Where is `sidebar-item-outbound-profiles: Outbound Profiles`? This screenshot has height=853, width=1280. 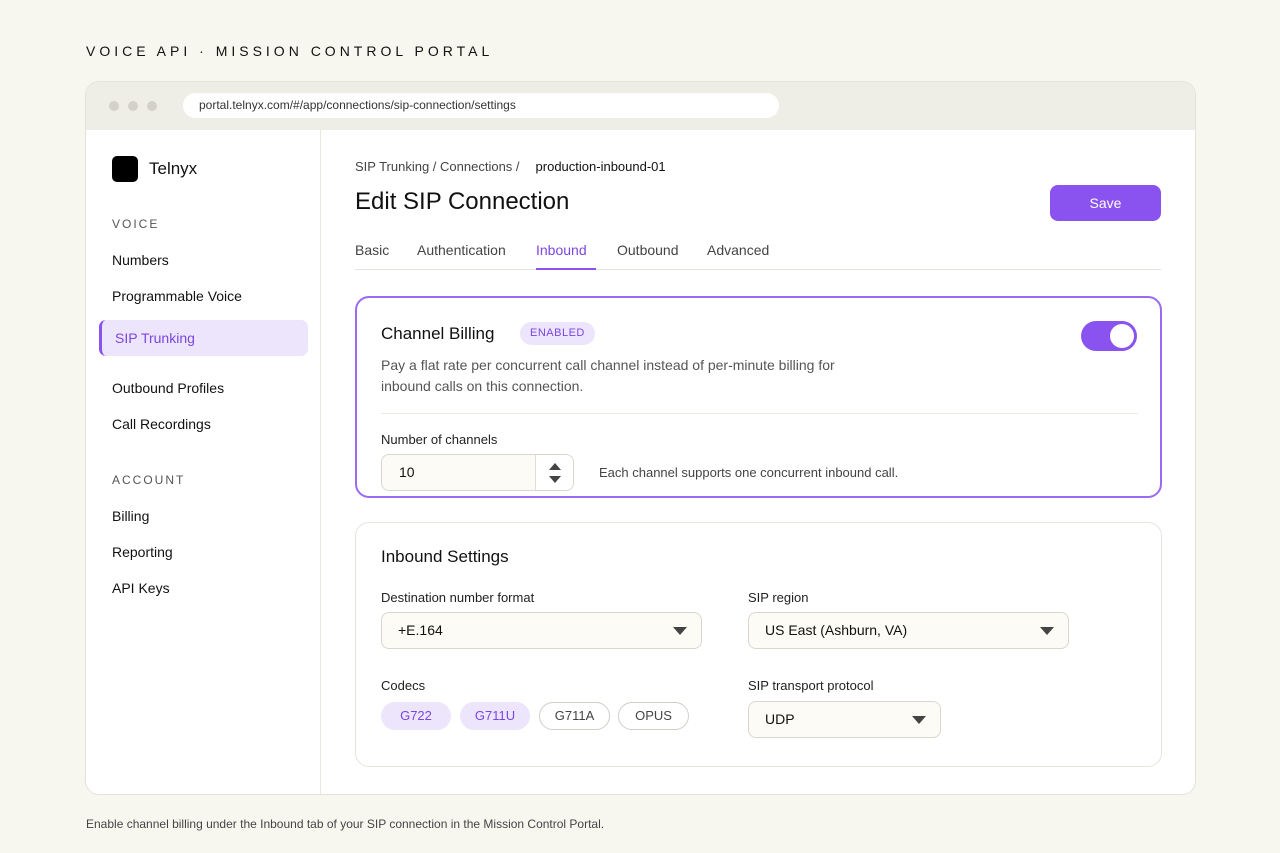 sidebar-item-outbound-profiles: Outbound Profiles is located at coordinates (168, 388).